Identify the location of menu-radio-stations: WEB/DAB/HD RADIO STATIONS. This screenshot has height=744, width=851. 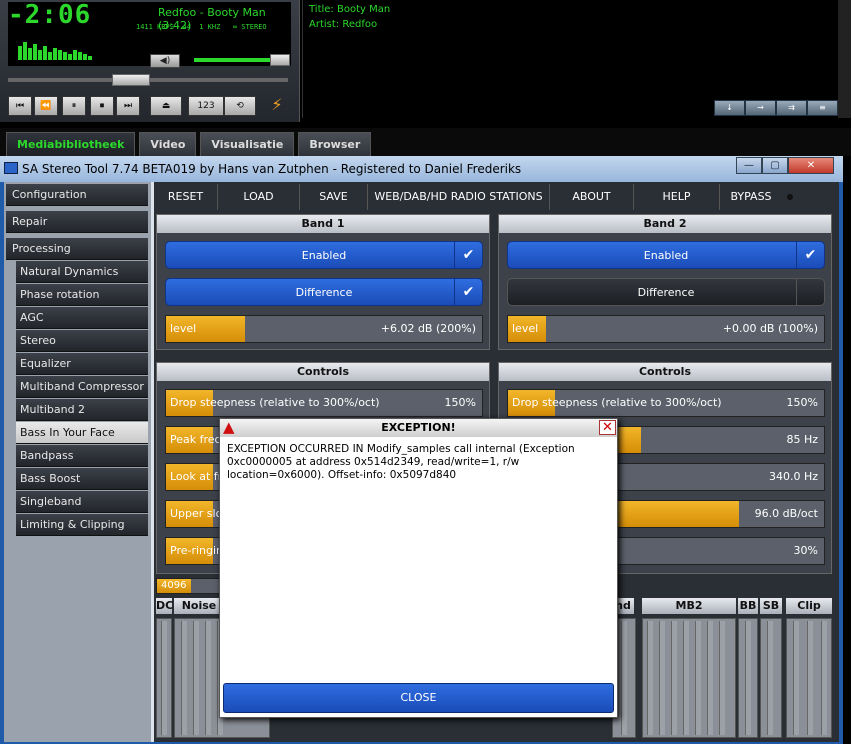
(459, 197).